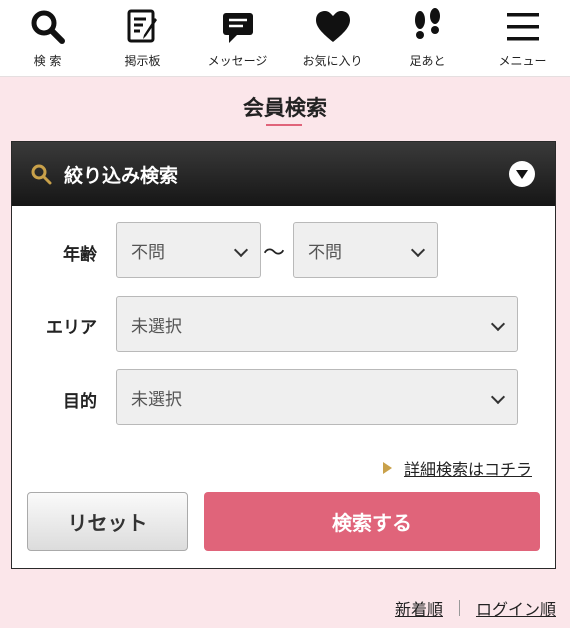  Describe the element at coordinates (80, 255) in the screenshot. I see `age-label: 年齢` at that location.